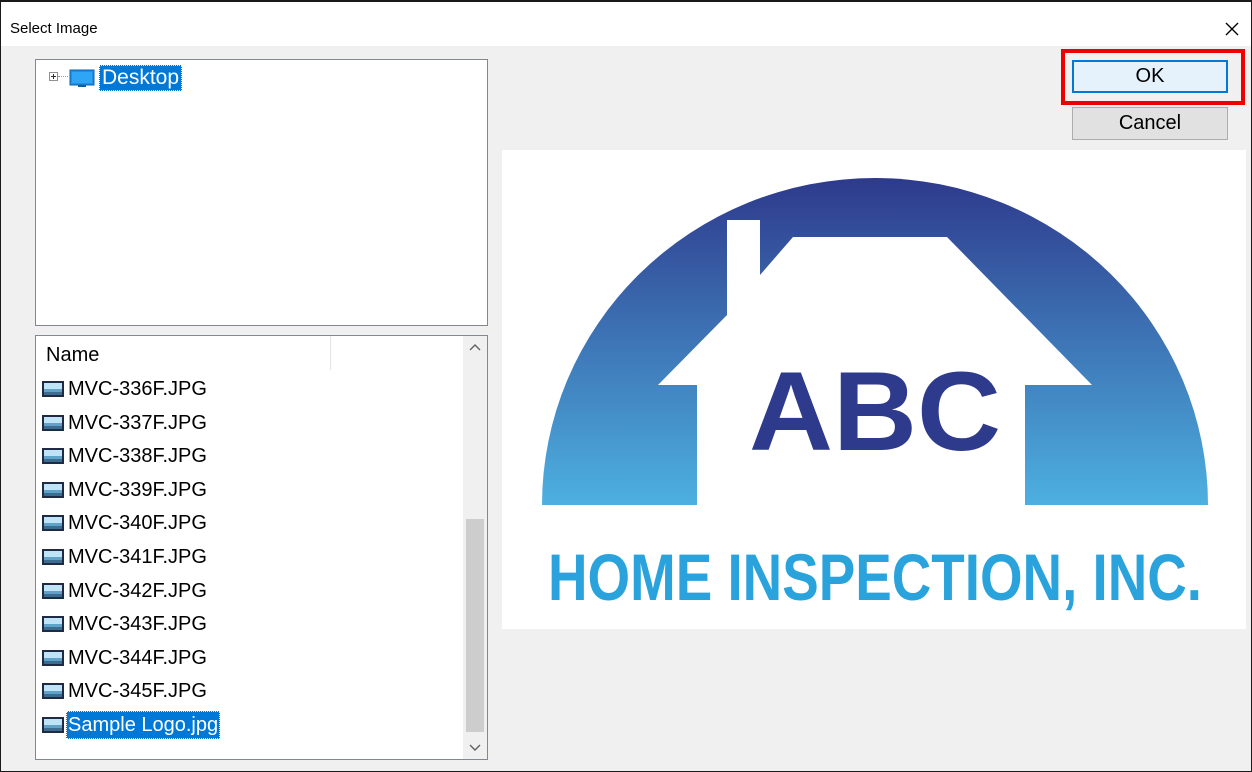 Image resolution: width=1252 pixels, height=772 pixels. Describe the element at coordinates (137, 422) in the screenshot. I see `file-name: MVC-337F.JPG` at that location.